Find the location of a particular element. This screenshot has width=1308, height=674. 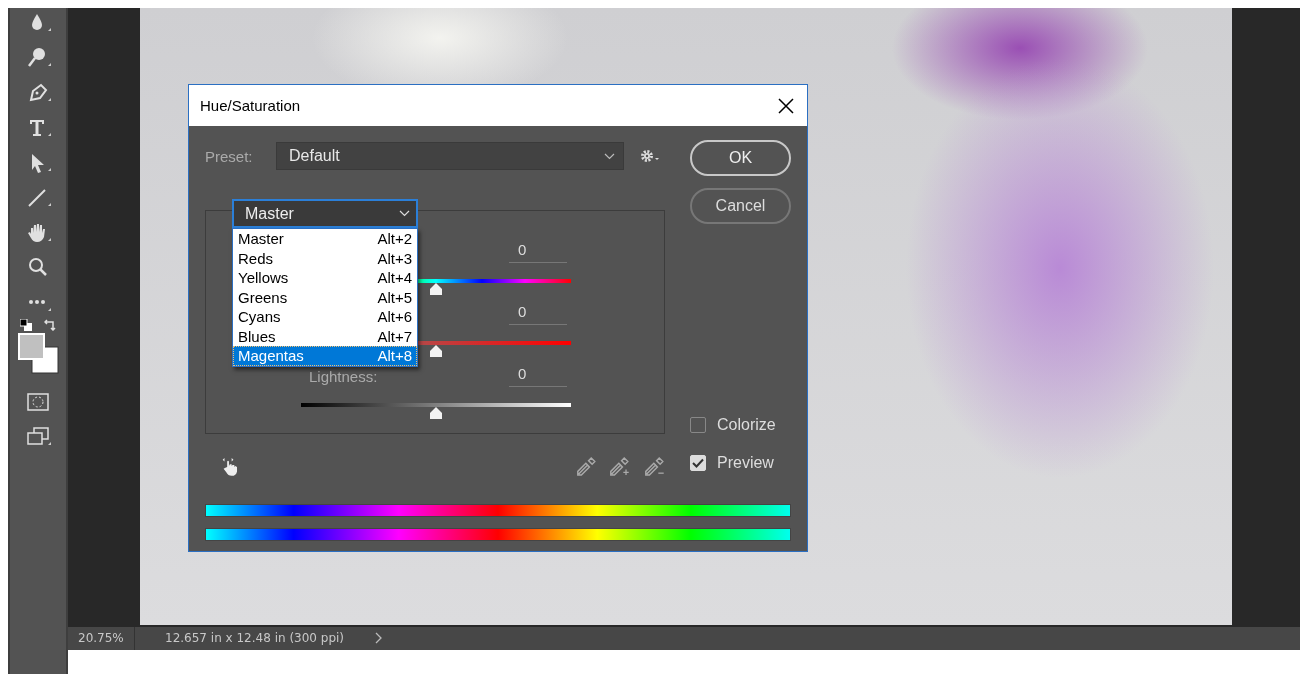

ok-button: OK is located at coordinates (740, 158).